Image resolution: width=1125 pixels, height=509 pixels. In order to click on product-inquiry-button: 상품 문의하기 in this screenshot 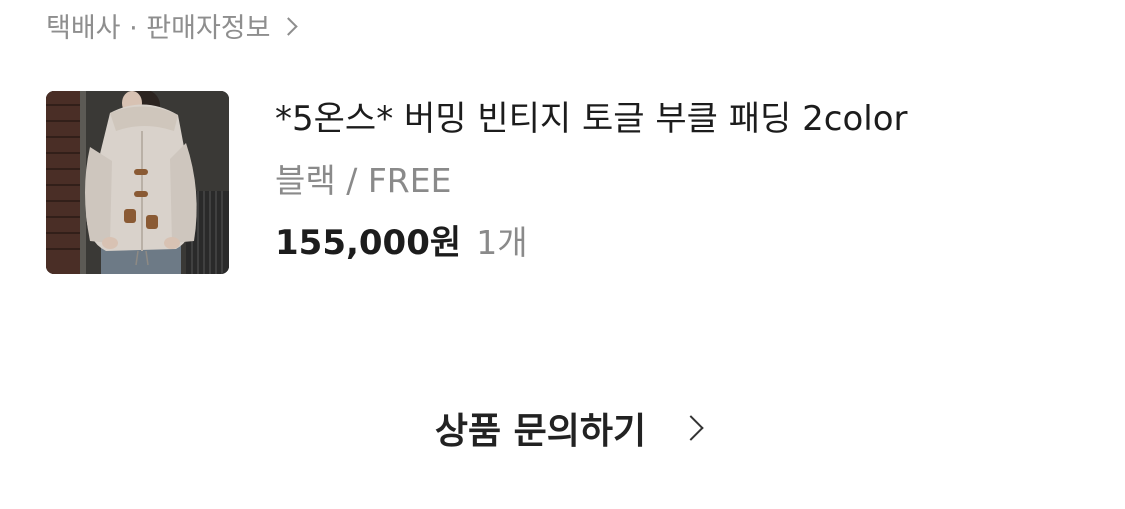, I will do `click(562, 428)`.